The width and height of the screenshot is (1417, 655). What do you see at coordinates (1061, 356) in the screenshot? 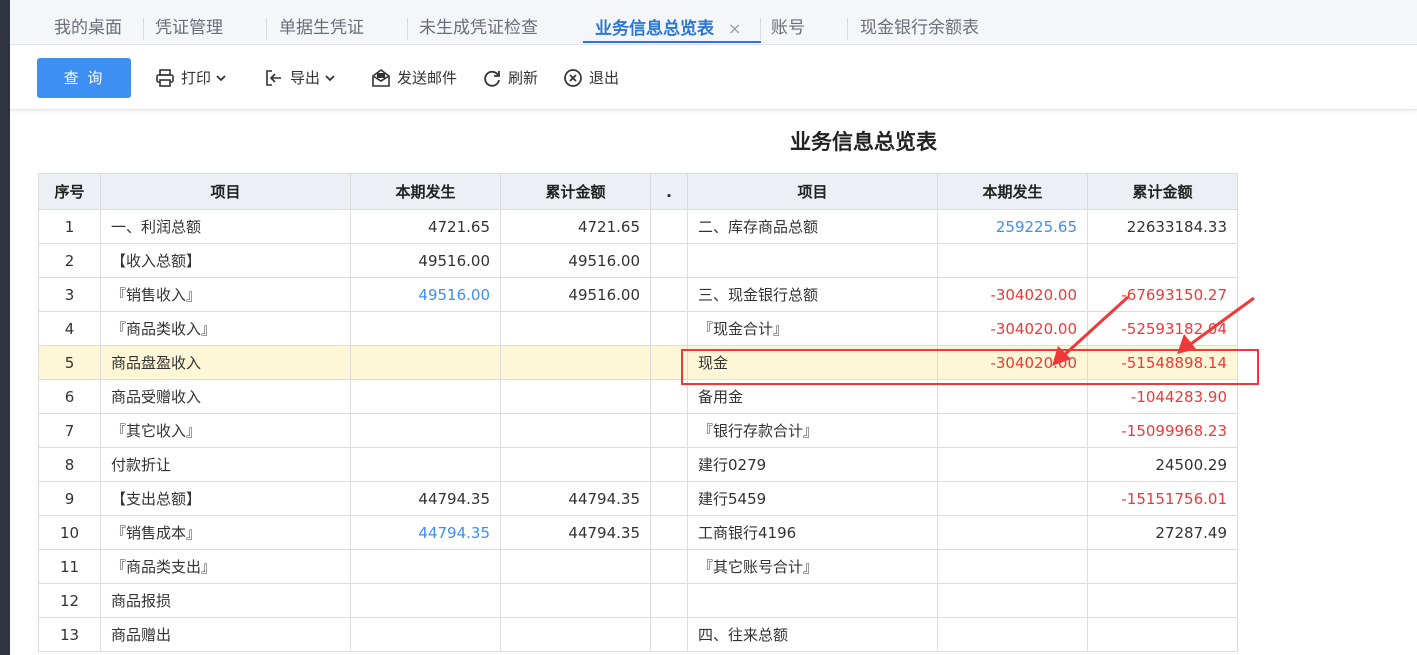
I see `annotation-arrowhead` at bounding box center [1061, 356].